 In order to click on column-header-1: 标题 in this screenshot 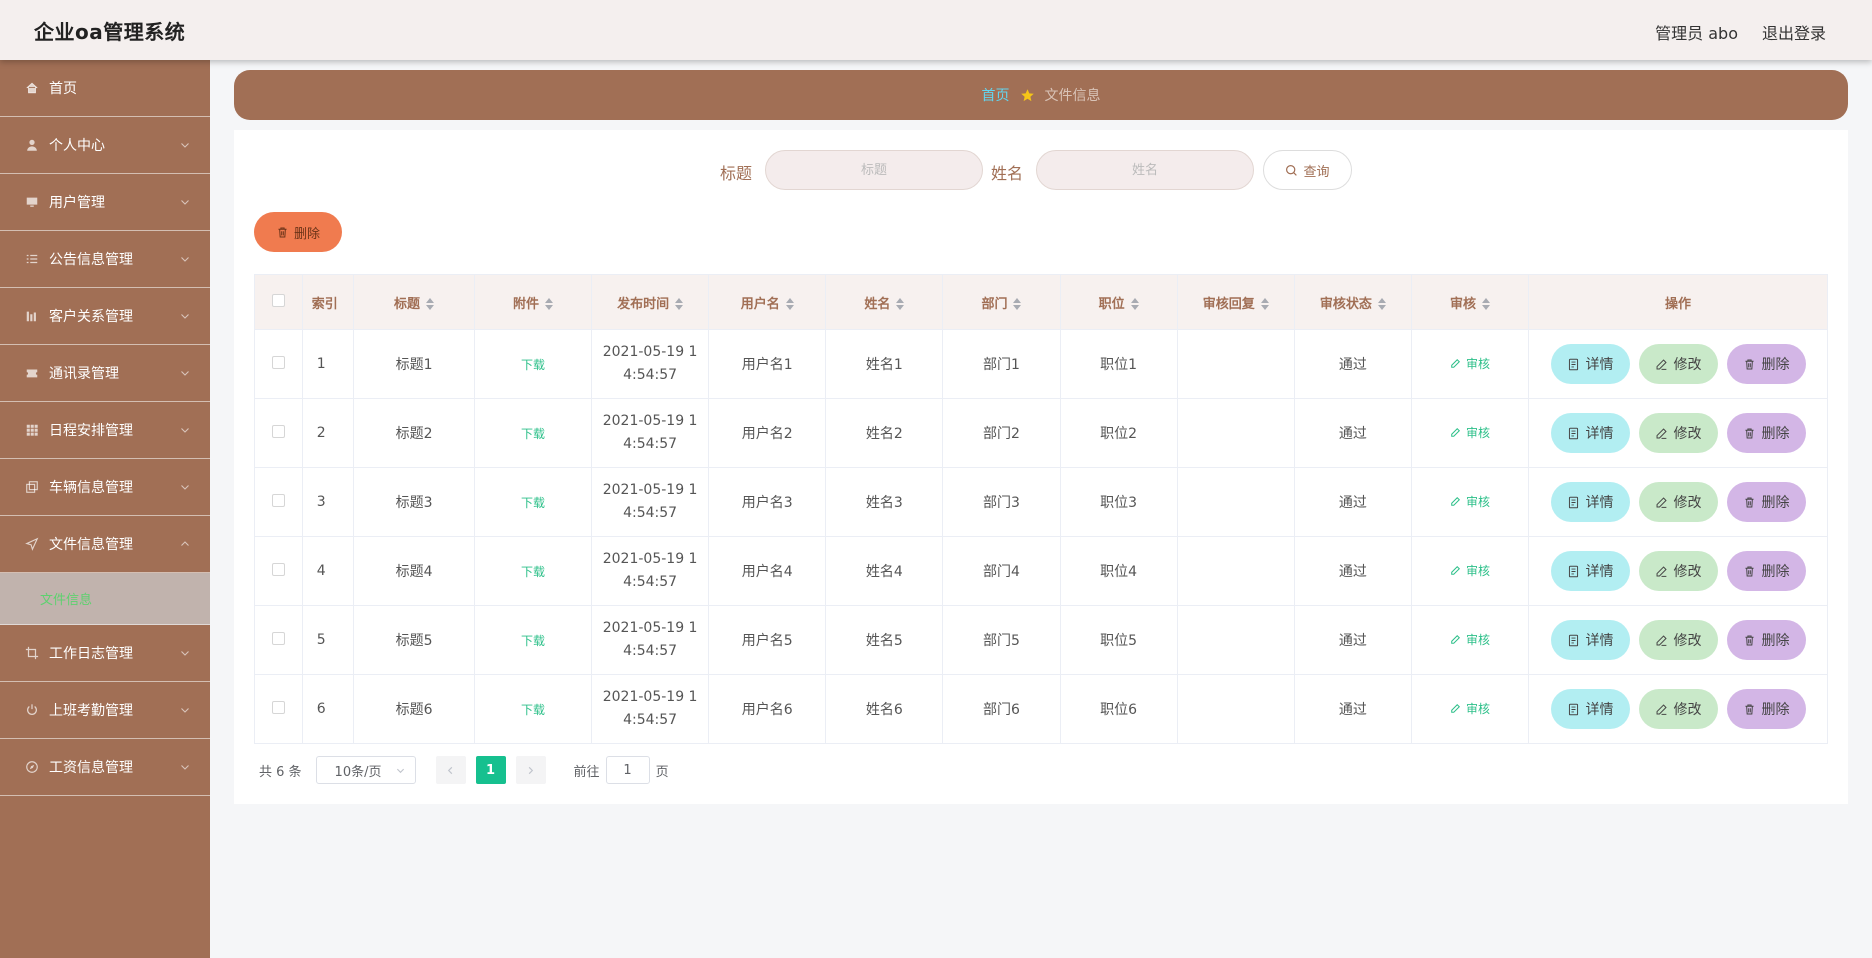, I will do `click(414, 302)`.